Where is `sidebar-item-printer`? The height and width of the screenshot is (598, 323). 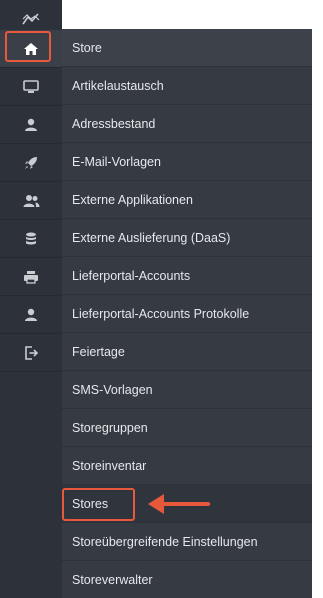
sidebar-item-printer is located at coordinates (31, 277).